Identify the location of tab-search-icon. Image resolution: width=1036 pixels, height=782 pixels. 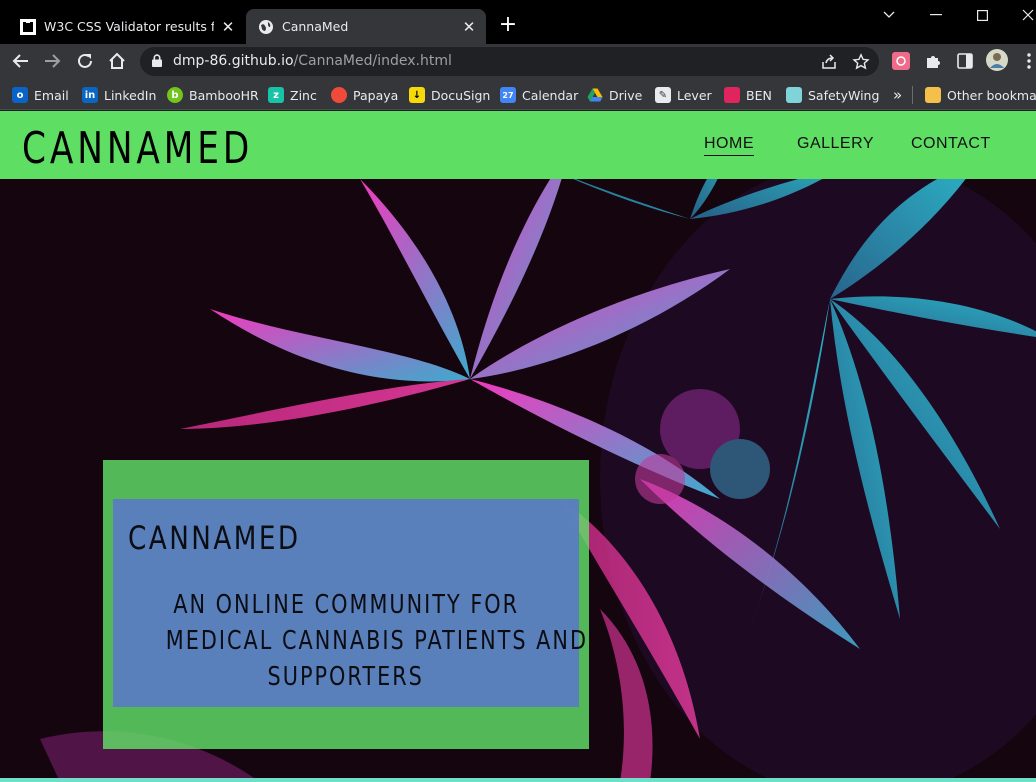
(889, 15).